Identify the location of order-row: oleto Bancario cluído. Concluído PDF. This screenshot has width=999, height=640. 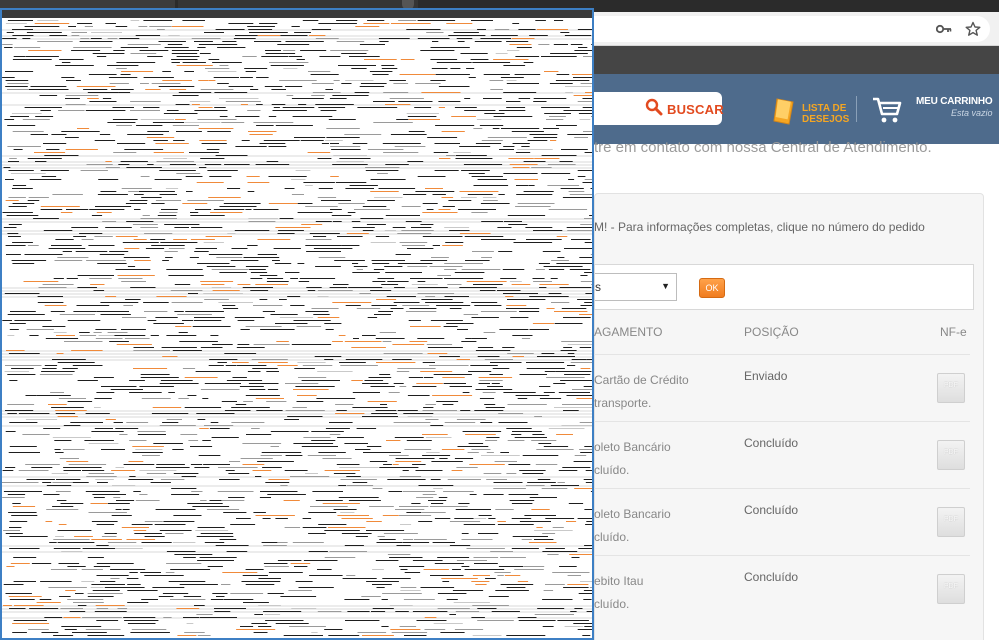
(782, 521).